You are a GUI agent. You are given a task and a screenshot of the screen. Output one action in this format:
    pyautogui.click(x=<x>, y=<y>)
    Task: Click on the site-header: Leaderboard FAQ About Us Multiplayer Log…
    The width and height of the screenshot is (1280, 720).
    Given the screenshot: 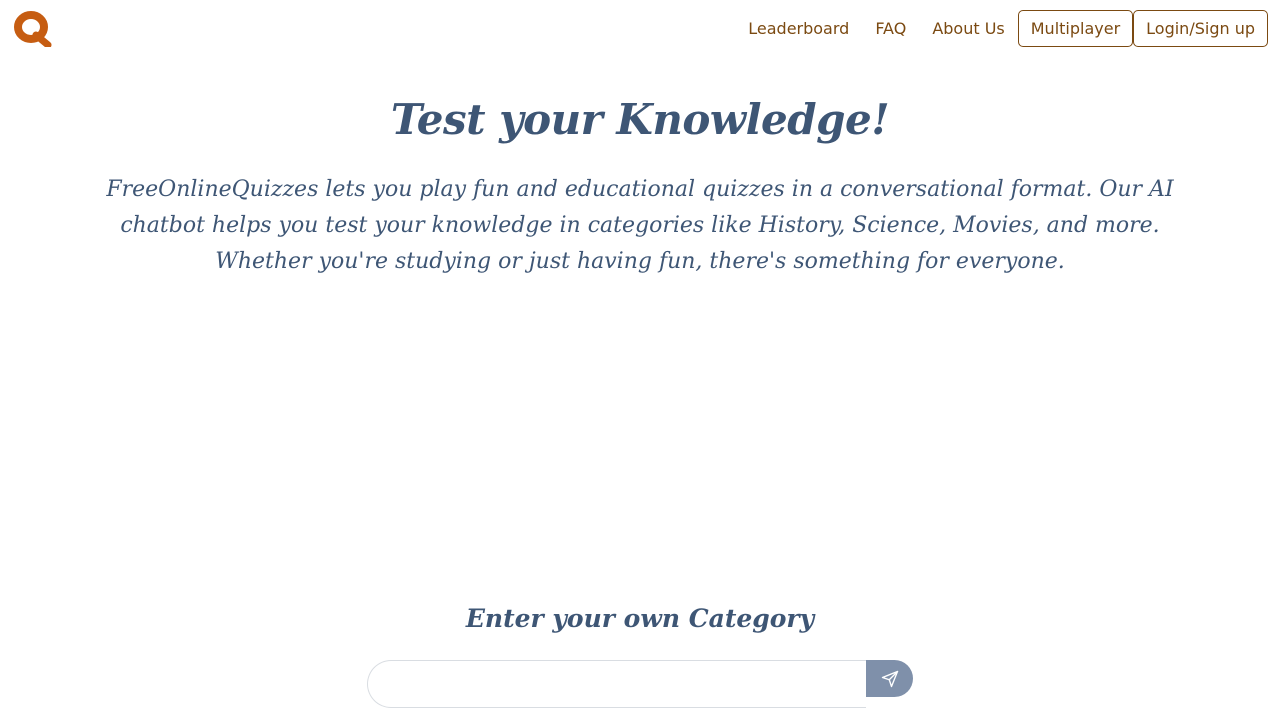 What is the action you would take?
    pyautogui.click(x=640, y=28)
    